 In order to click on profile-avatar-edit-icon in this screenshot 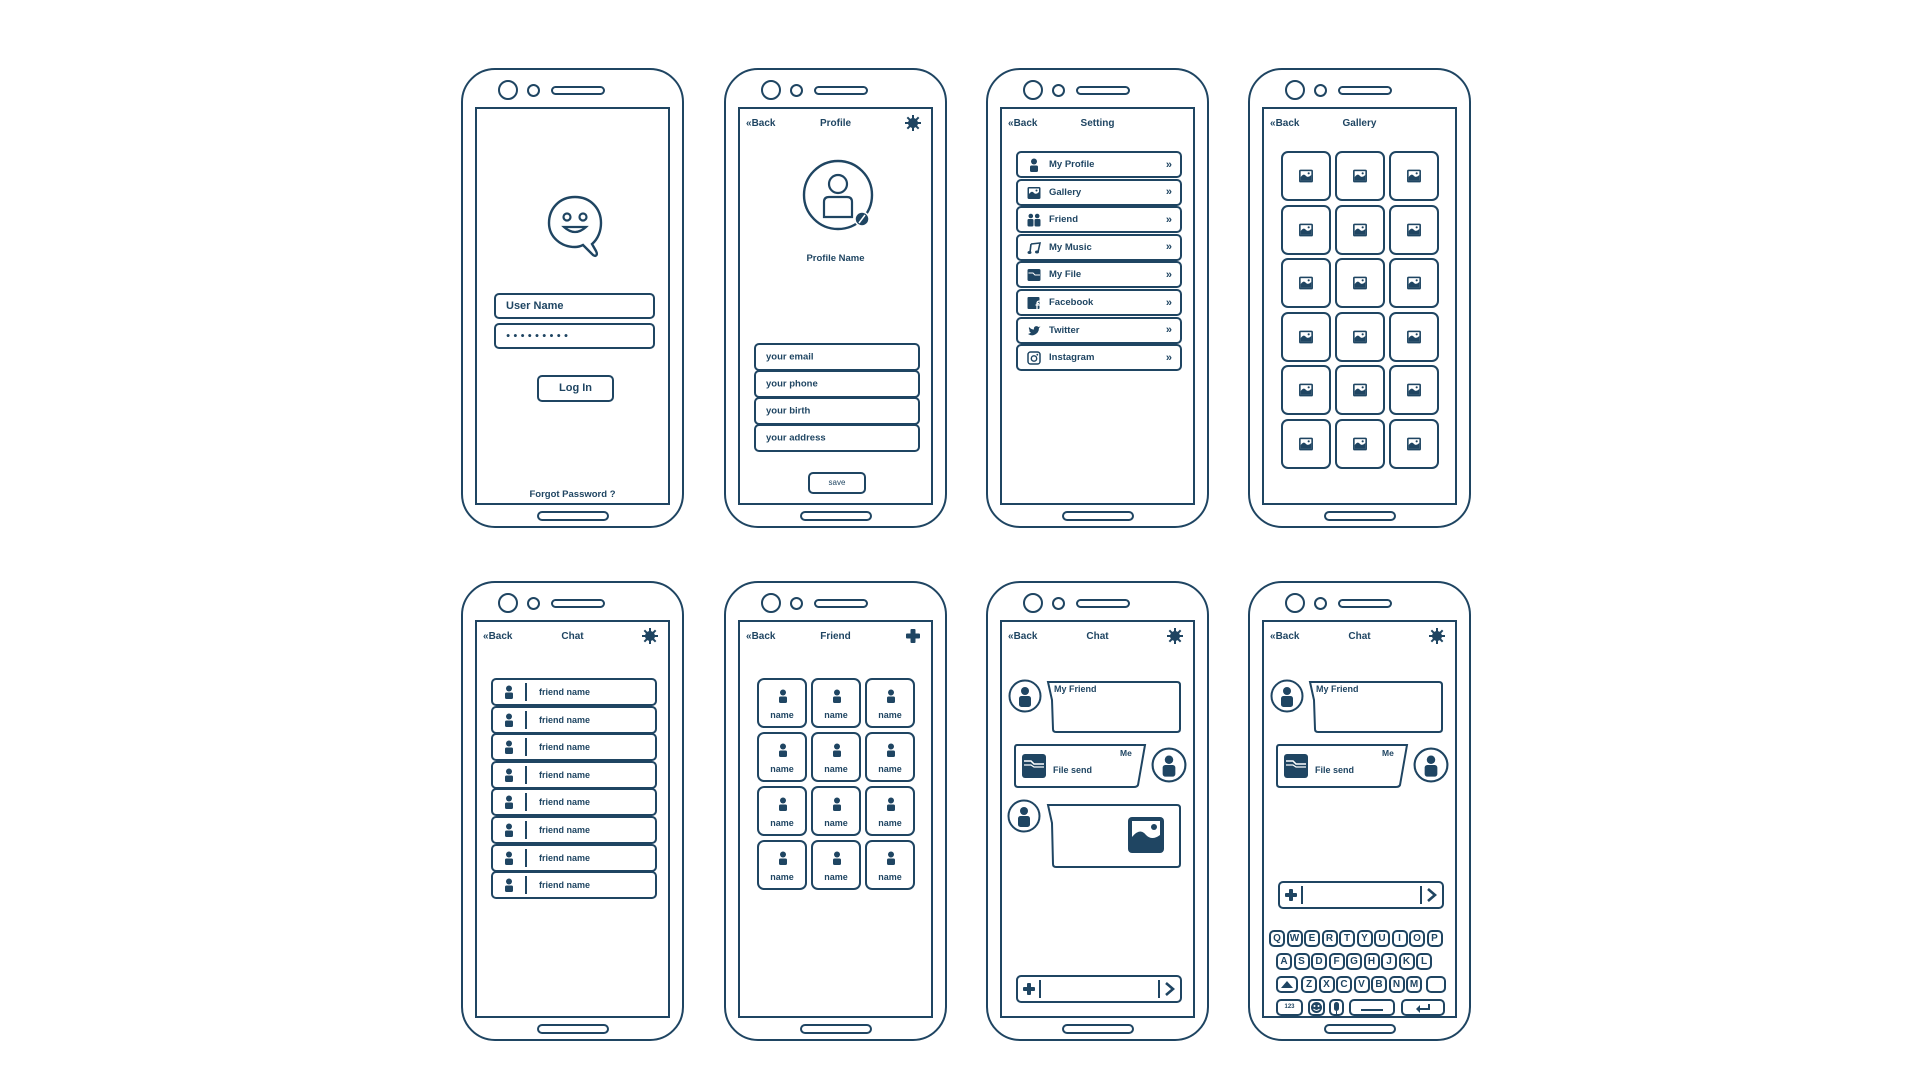, I will do `click(840, 197)`.